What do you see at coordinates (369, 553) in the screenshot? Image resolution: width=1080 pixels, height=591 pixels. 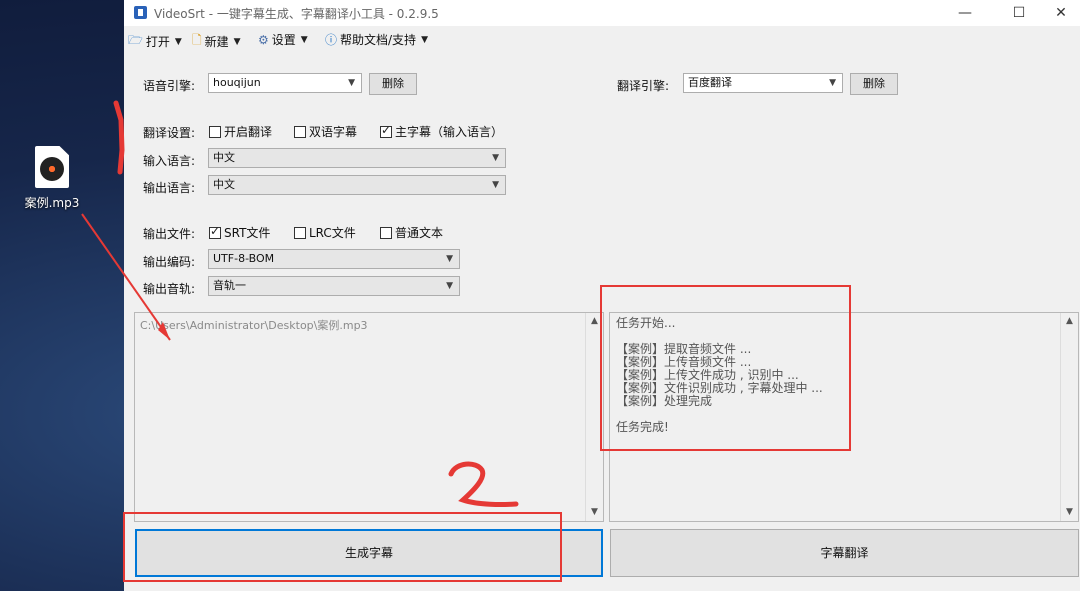 I see `generate-subtitle-button: 生成字幕` at bounding box center [369, 553].